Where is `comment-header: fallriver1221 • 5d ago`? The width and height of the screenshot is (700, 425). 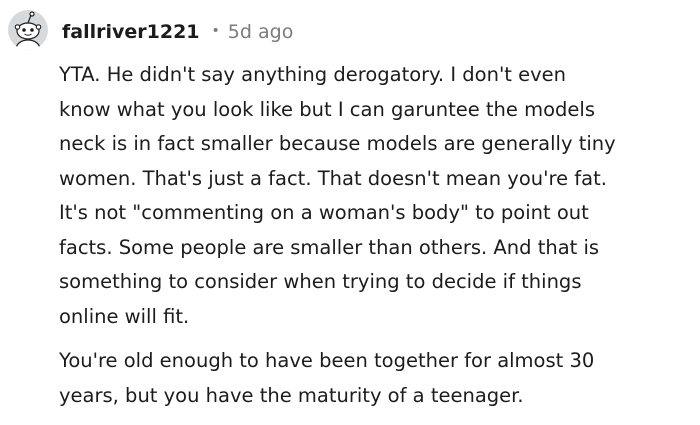 comment-header: fallriver1221 • 5d ago is located at coordinates (177, 32).